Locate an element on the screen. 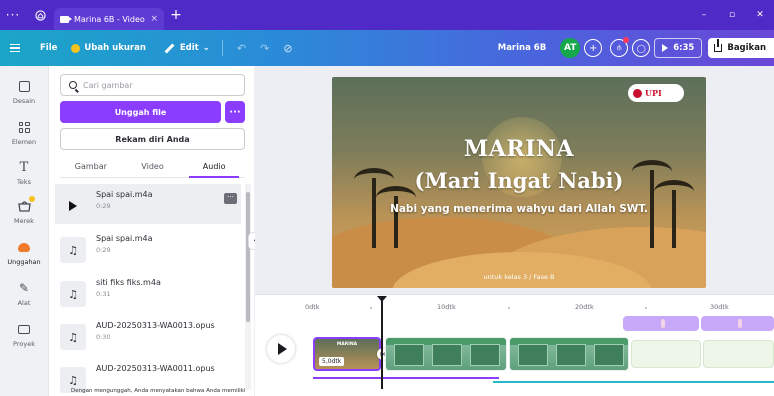 The height and width of the screenshot is (396, 774). browser-tab: Marina 6B - Video × is located at coordinates (109, 19).